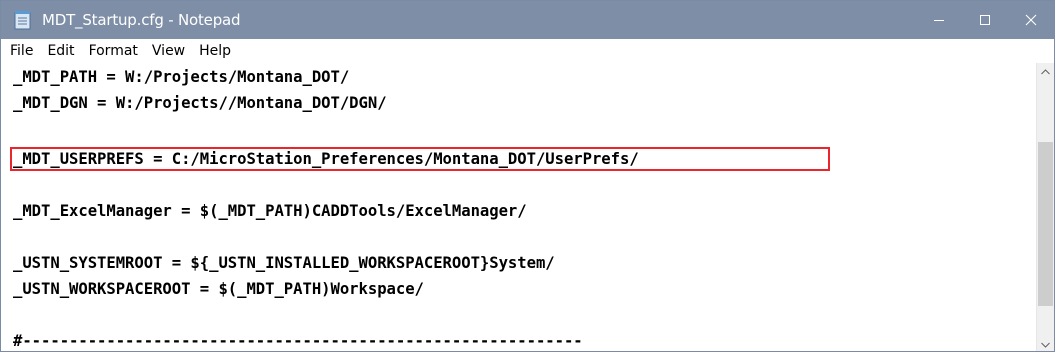 This screenshot has width=1055, height=352. What do you see at coordinates (181, 77) in the screenshot?
I see `editor-line: _MDT_PATH = W:/Projects/Montana_DOT/` at bounding box center [181, 77].